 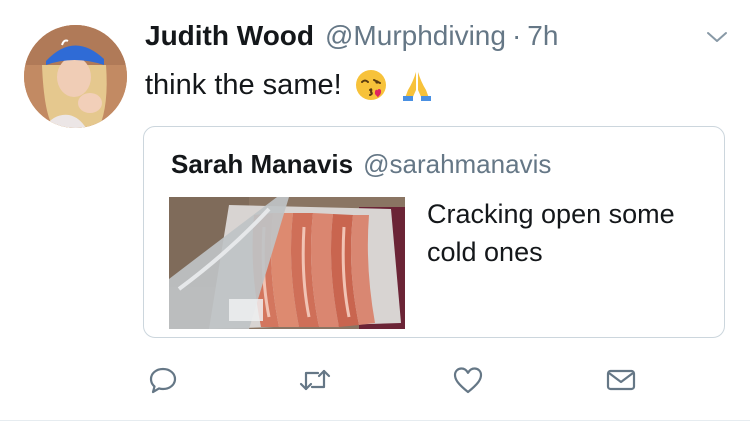 I want to click on quoted-tweet-header: Sarah Manavis @sarahmanavis, so click(x=361, y=164).